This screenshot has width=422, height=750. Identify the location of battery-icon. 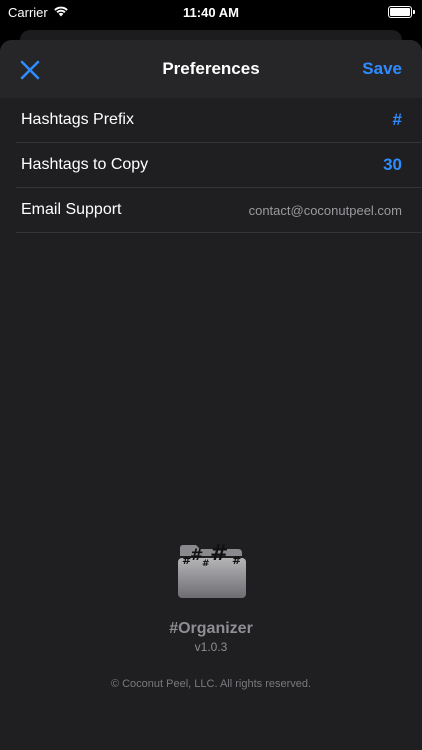
(401, 12).